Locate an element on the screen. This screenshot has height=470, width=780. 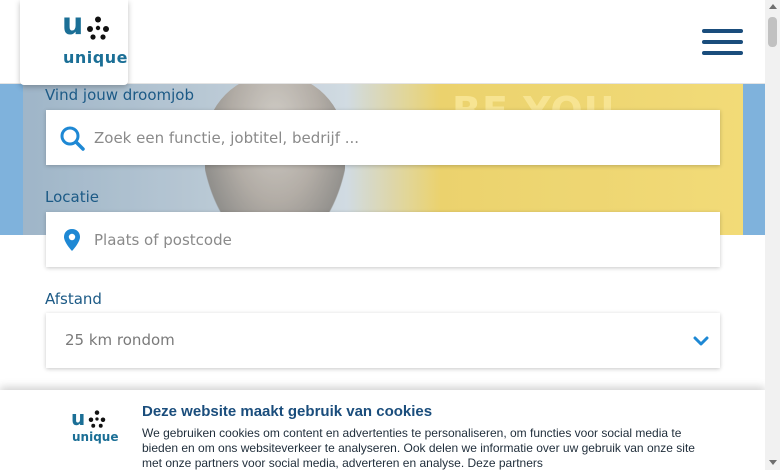
cookie-logo-dots-icon is located at coordinates (97, 419).